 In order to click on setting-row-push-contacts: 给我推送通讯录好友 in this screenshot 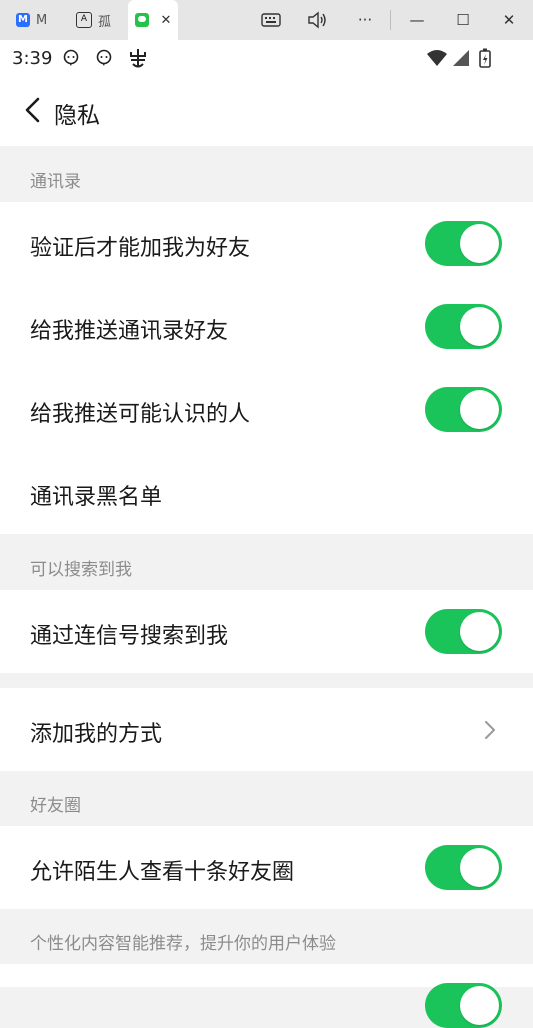, I will do `click(266, 326)`.